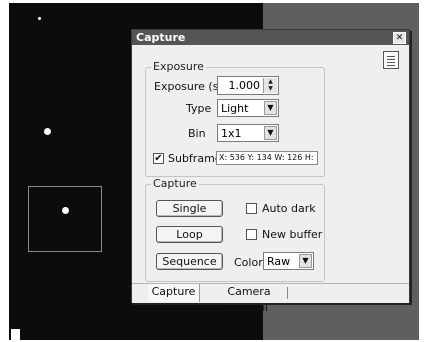  What do you see at coordinates (199, 108) in the screenshot?
I see `type-label: Type` at bounding box center [199, 108].